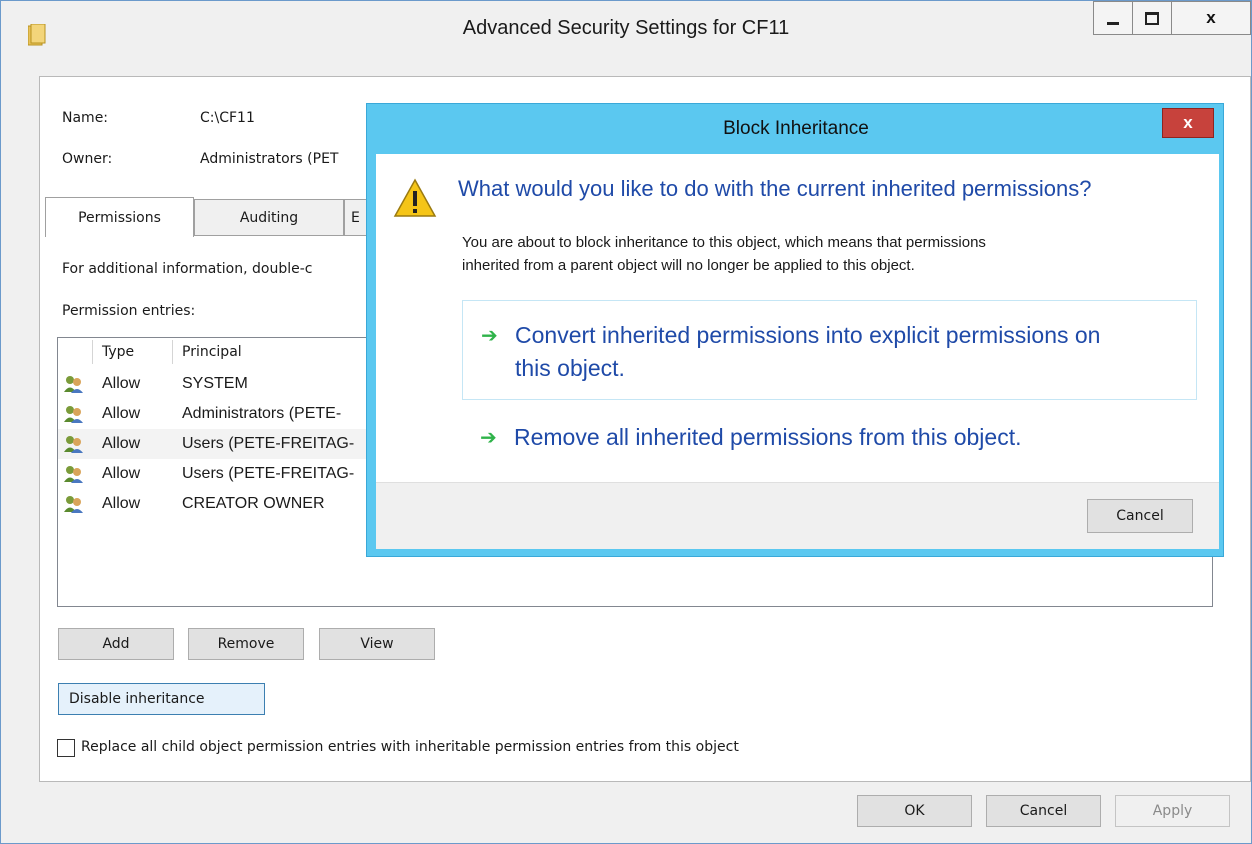  What do you see at coordinates (797, 515) in the screenshot?
I see `dialog-footer: Cancel` at bounding box center [797, 515].